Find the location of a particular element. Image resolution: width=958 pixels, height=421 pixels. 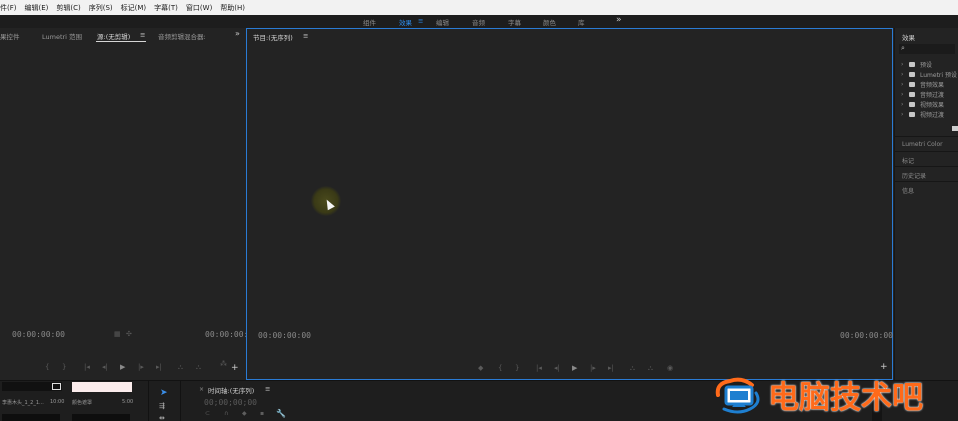

menu-file: 件(F) is located at coordinates (8, 8).